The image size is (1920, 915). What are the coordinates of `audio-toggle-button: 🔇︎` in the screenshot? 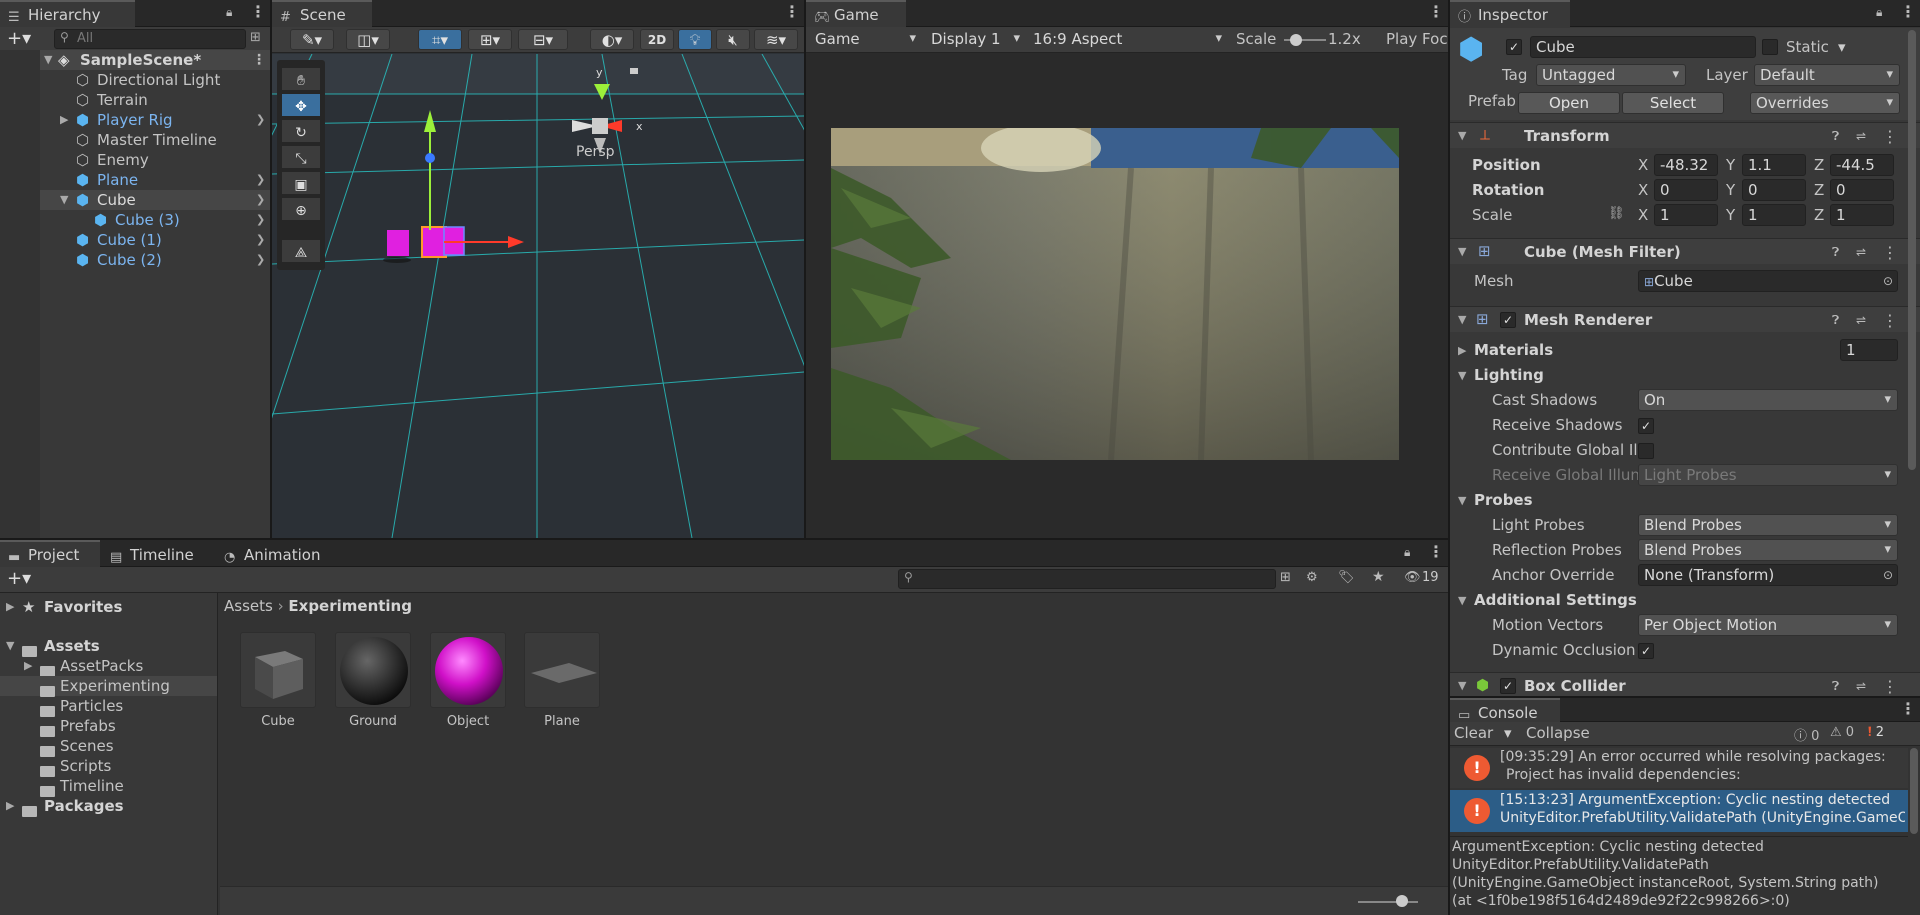 It's located at (733, 39).